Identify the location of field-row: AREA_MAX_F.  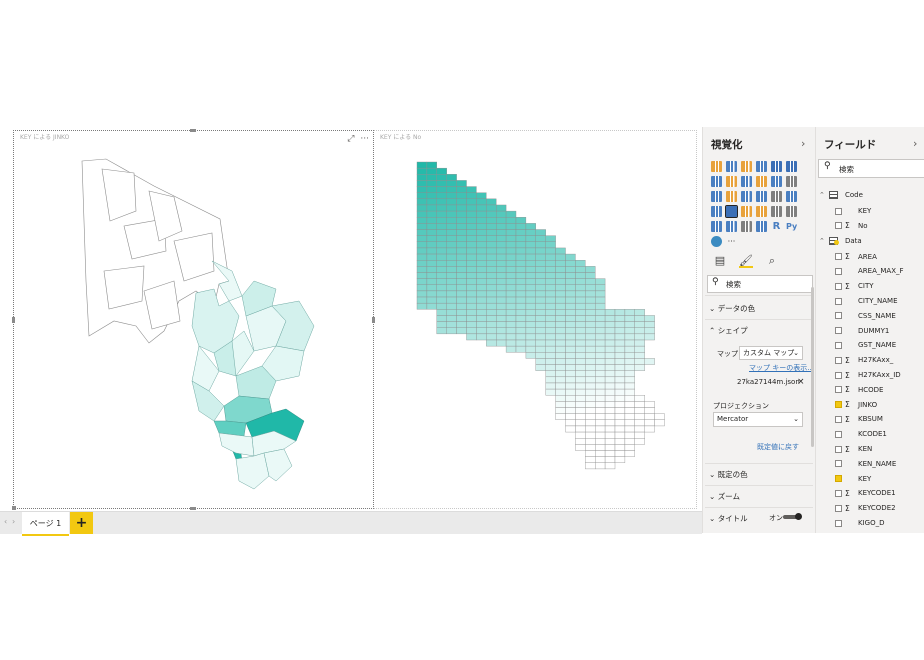
(870, 271).